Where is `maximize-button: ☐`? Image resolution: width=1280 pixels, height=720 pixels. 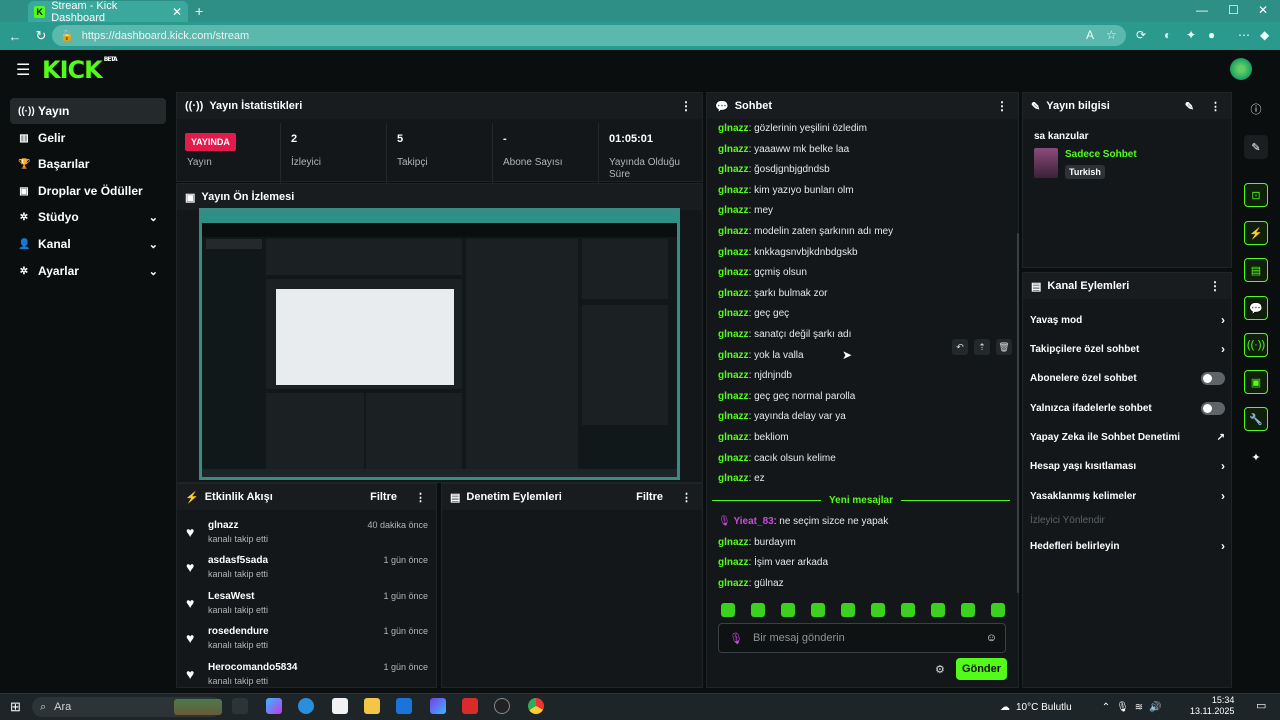 maximize-button: ☐ is located at coordinates (1233, 10).